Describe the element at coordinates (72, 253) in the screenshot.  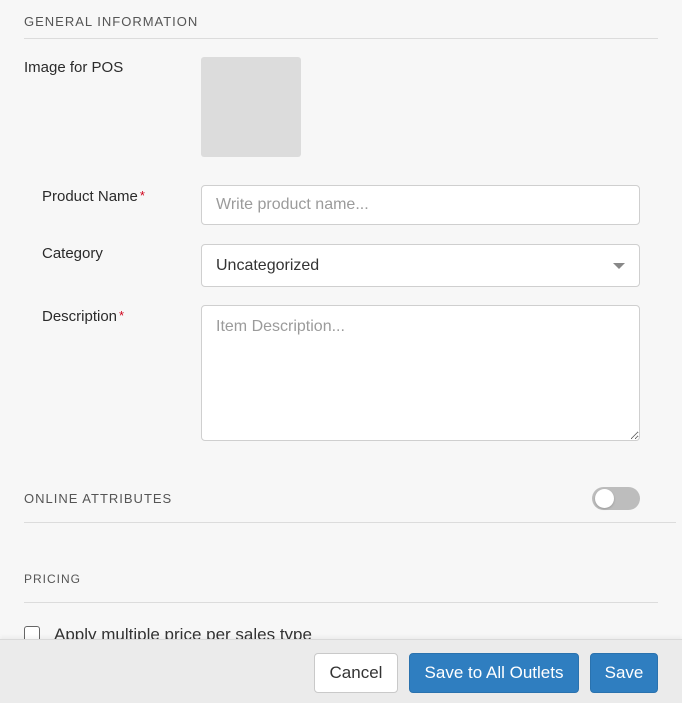
I see `category-label: Category` at that location.